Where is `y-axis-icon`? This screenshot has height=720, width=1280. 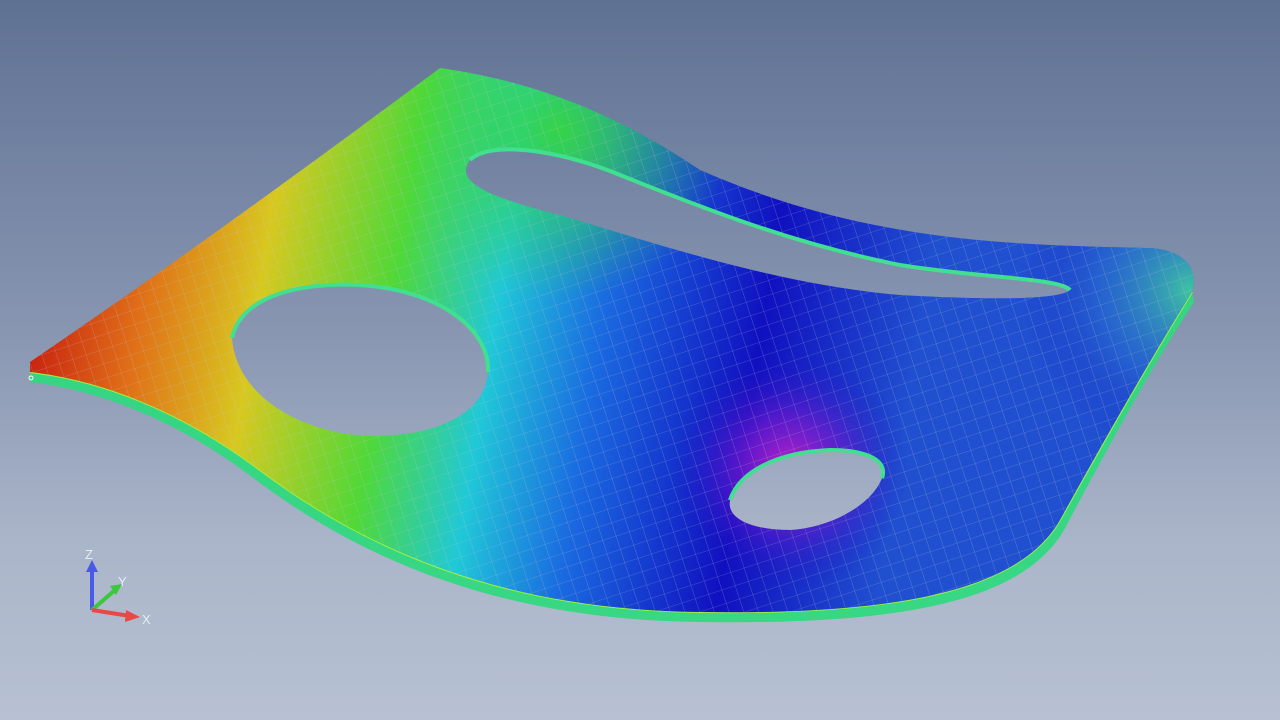
y-axis-icon is located at coordinates (103, 600).